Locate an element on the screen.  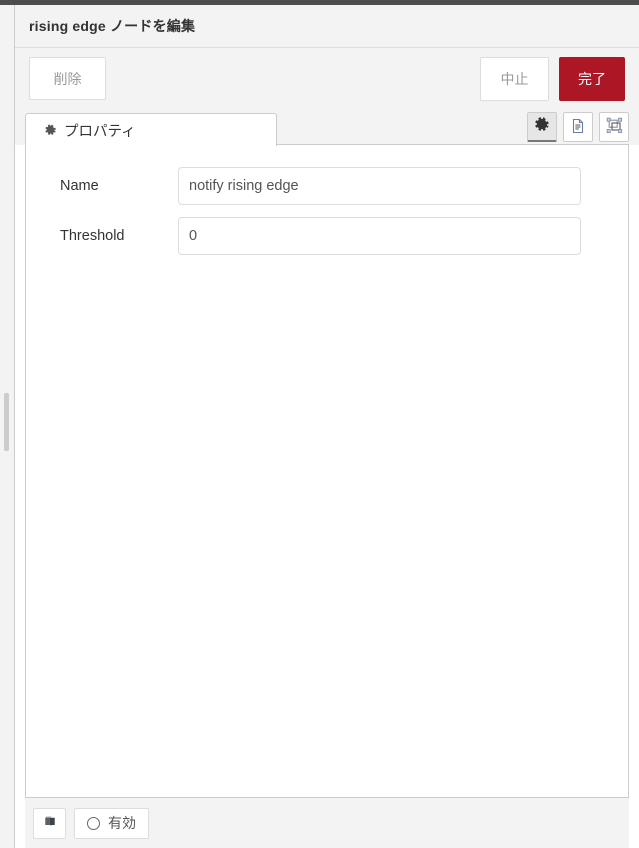
form-row-name: Name is located at coordinates (327, 186).